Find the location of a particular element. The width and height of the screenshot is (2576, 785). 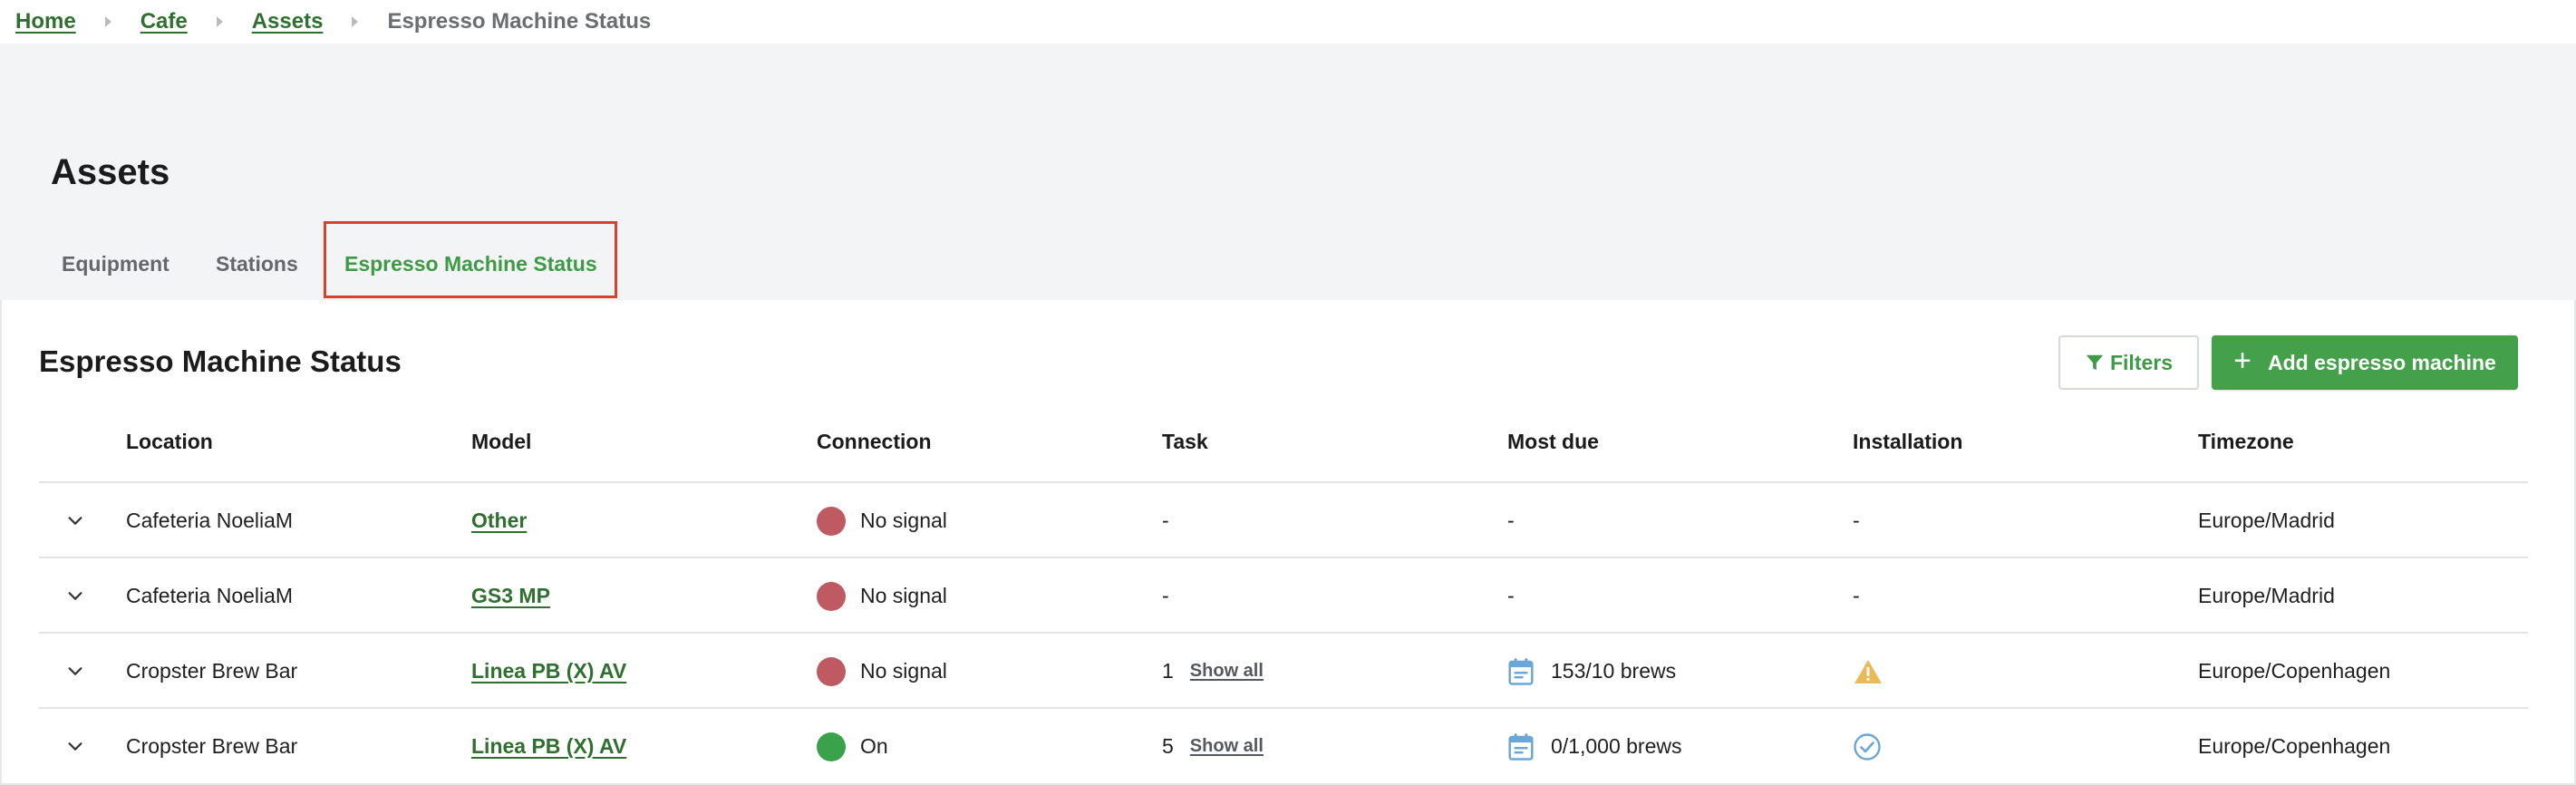

plus-icon: + is located at coordinates (2242, 361).